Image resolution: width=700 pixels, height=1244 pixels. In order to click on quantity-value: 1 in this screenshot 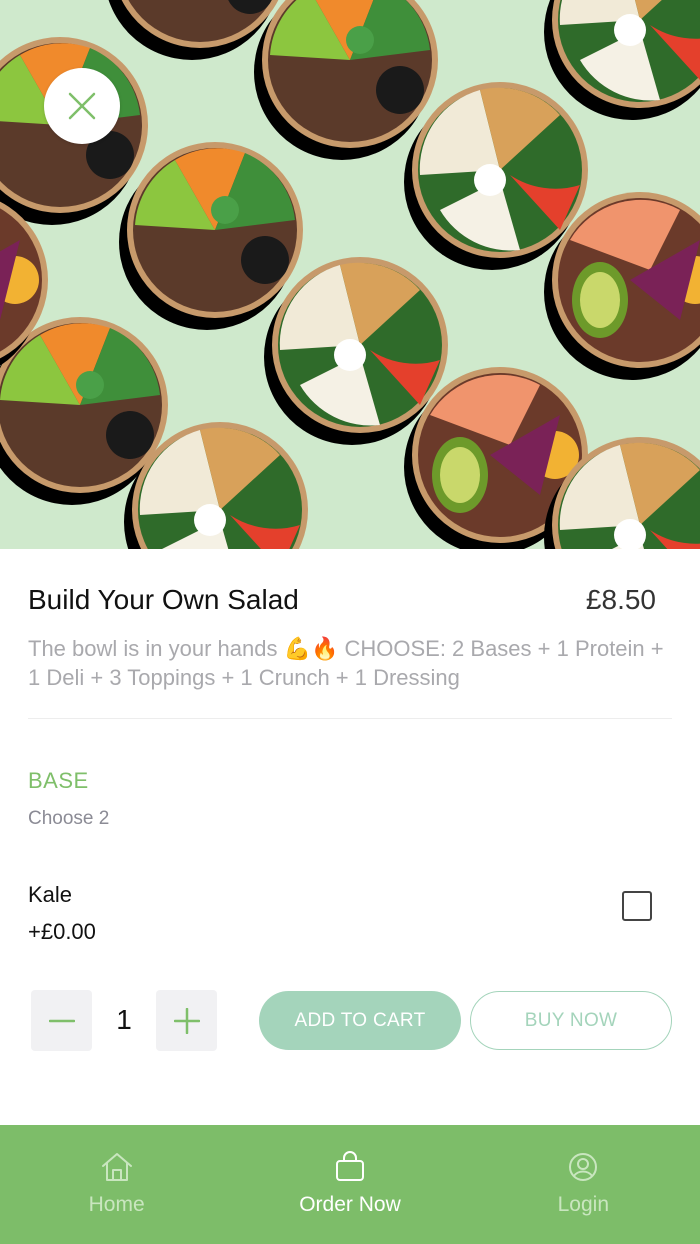, I will do `click(124, 1019)`.